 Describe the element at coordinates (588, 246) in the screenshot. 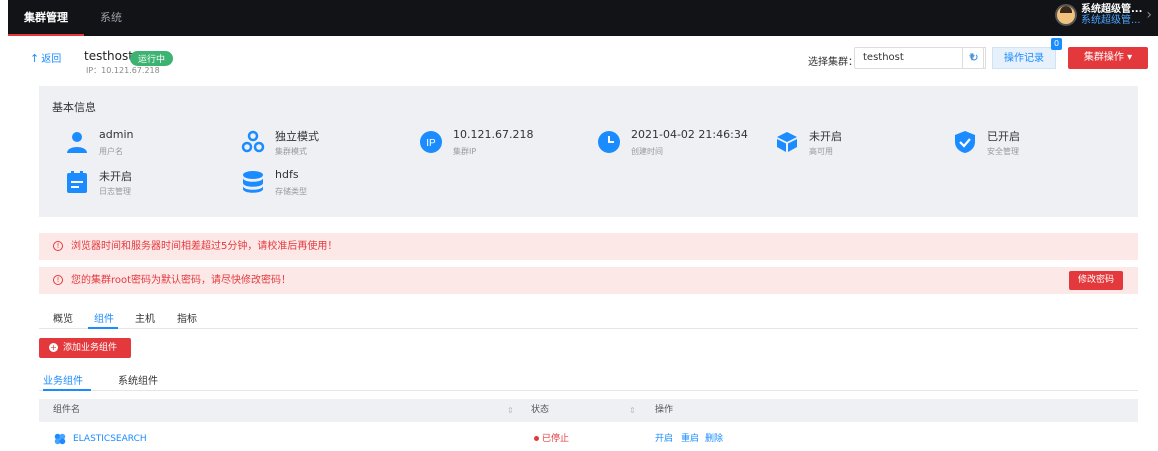

I see `time-sync-alert: ! 浏览器时间和服务器时间相差超过5分钟，请校准后再使用！` at that location.